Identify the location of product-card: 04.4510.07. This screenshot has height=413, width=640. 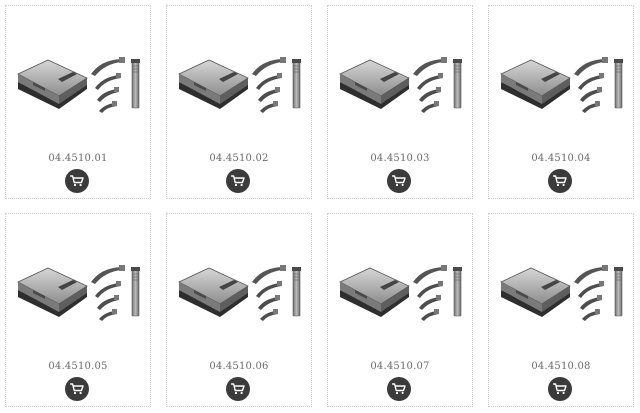
(400, 310).